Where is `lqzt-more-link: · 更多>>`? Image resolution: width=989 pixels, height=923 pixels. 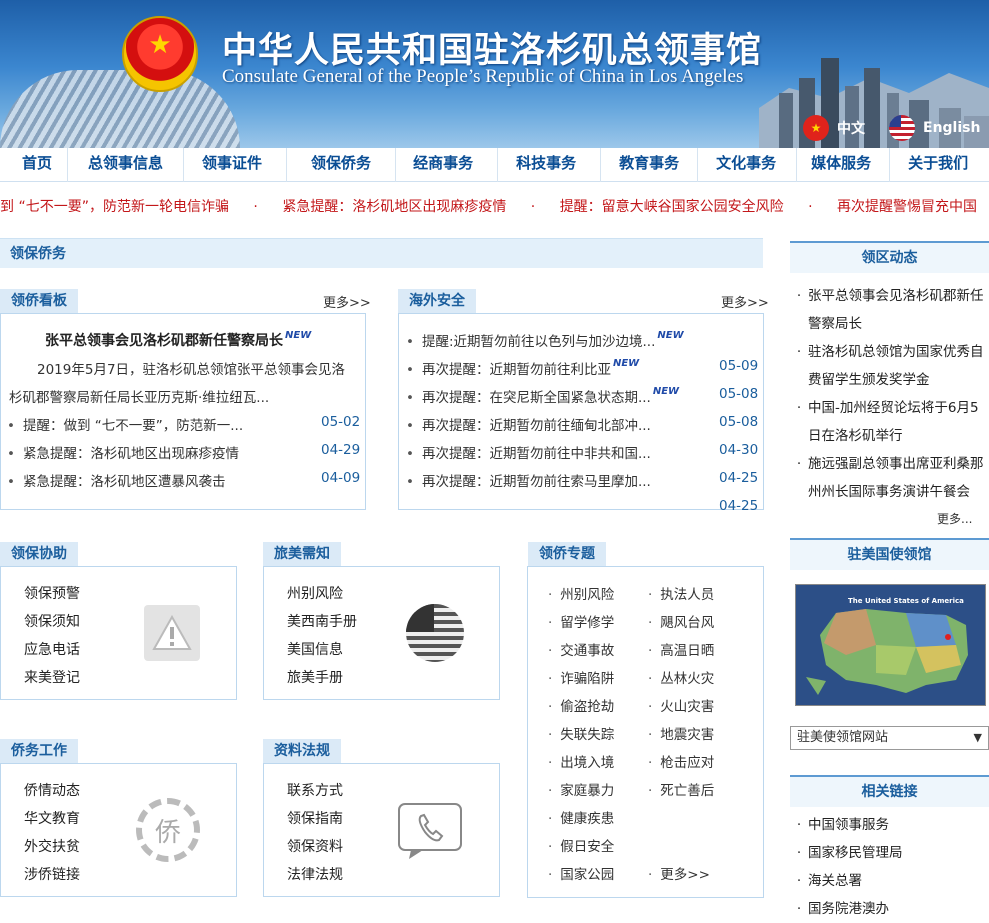 lqzt-more-link: · 更多>> is located at coordinates (679, 873).